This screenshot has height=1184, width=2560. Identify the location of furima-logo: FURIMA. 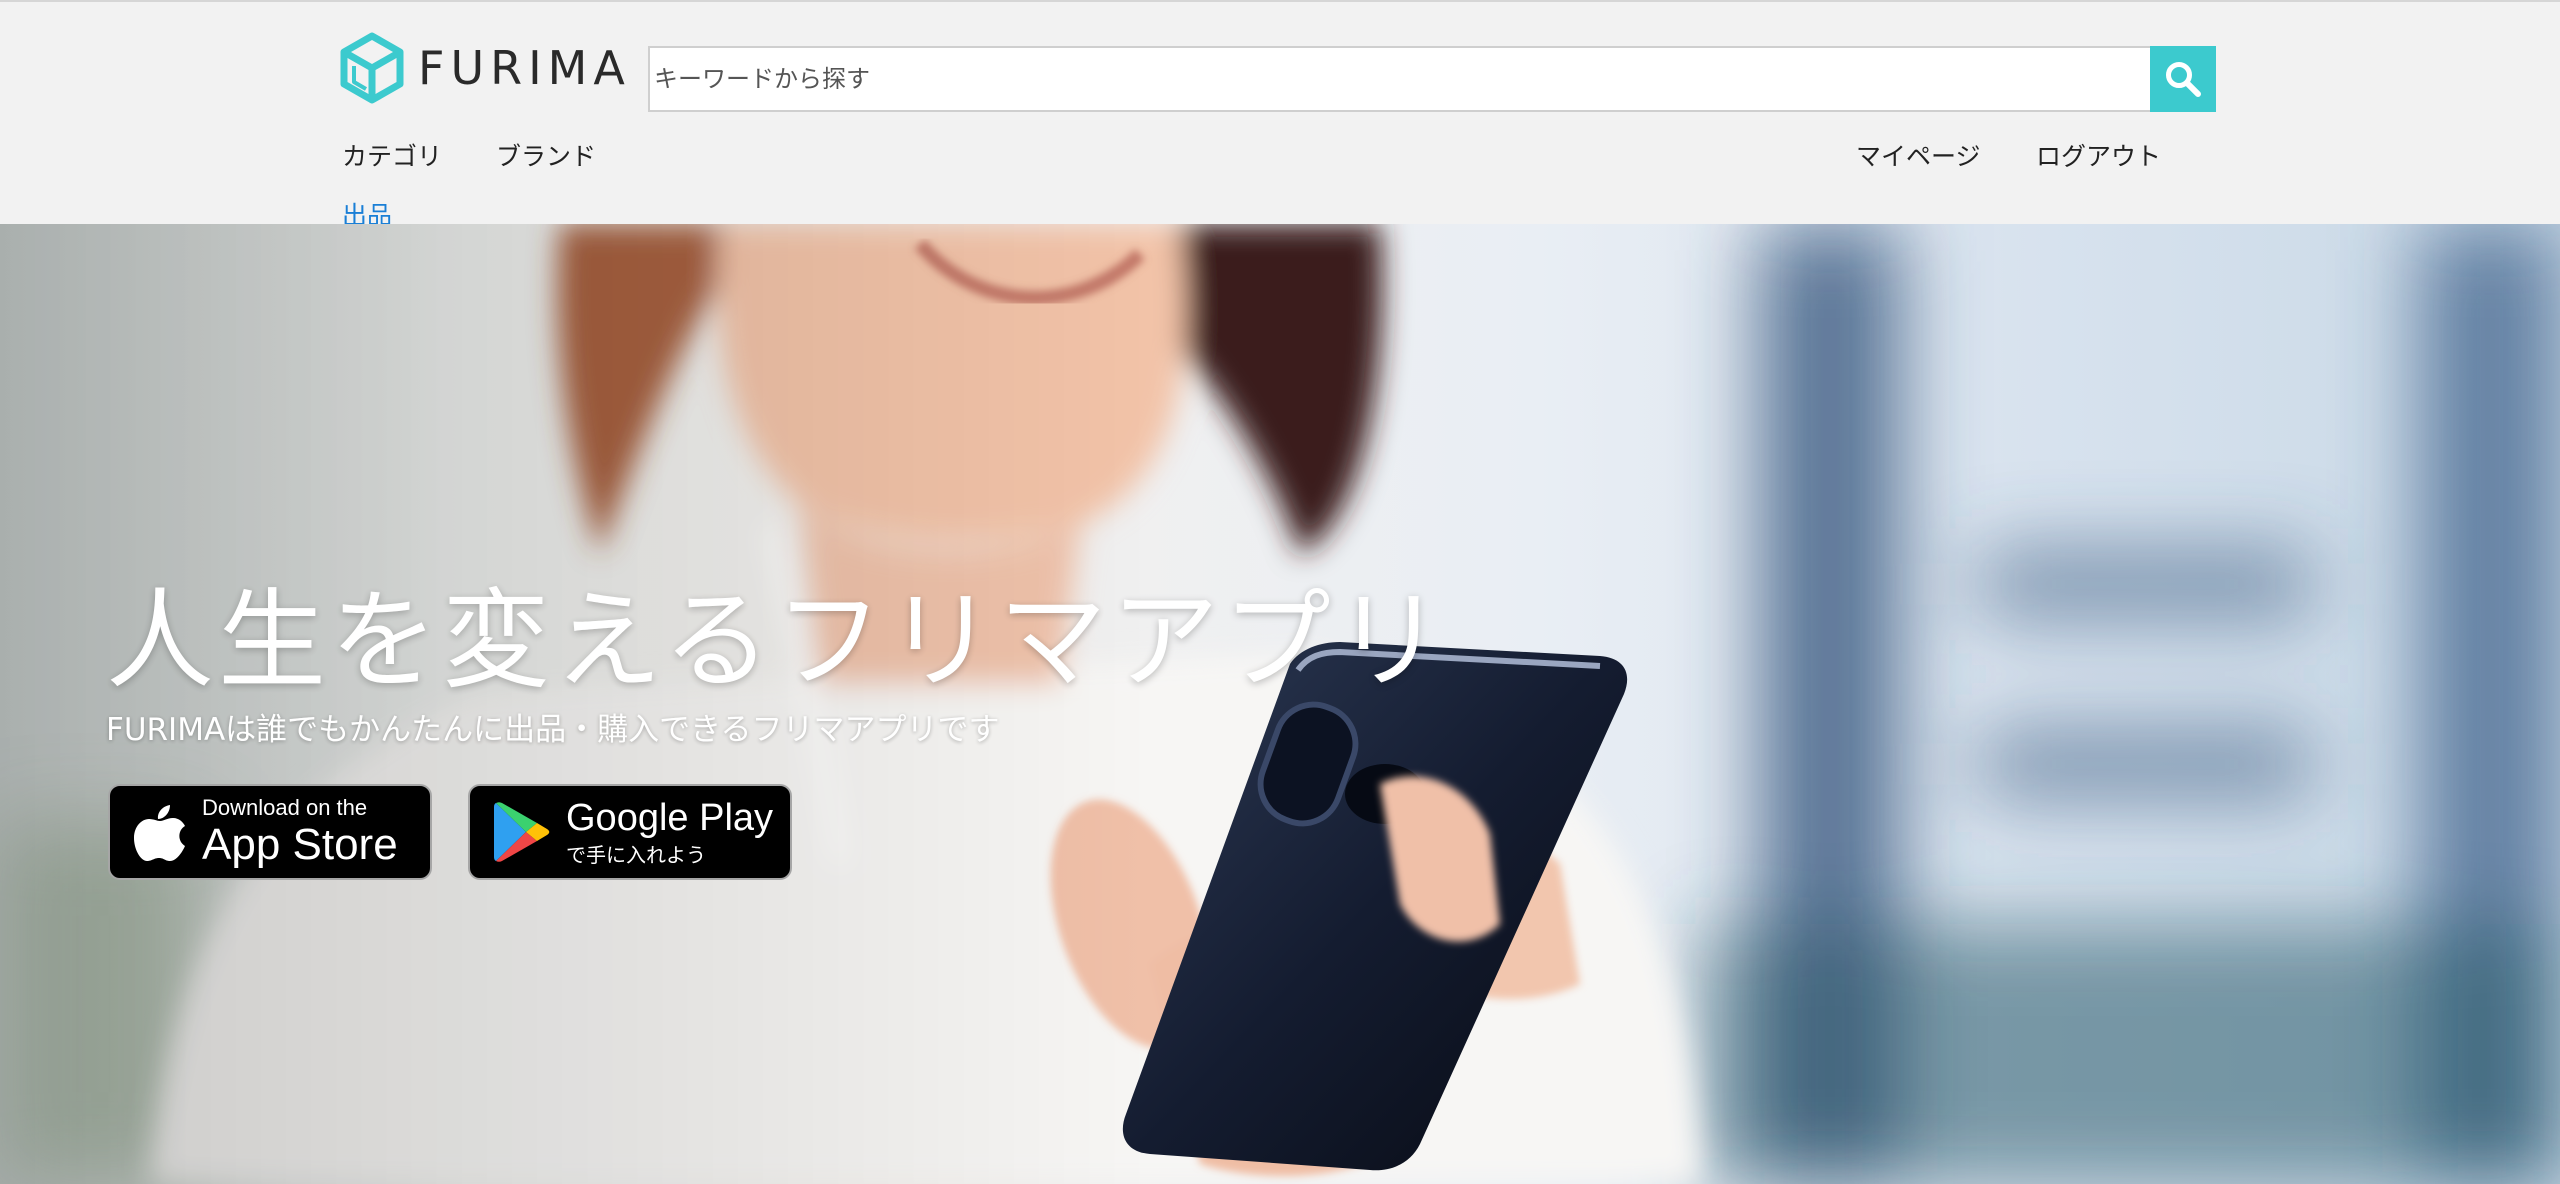
(485, 68).